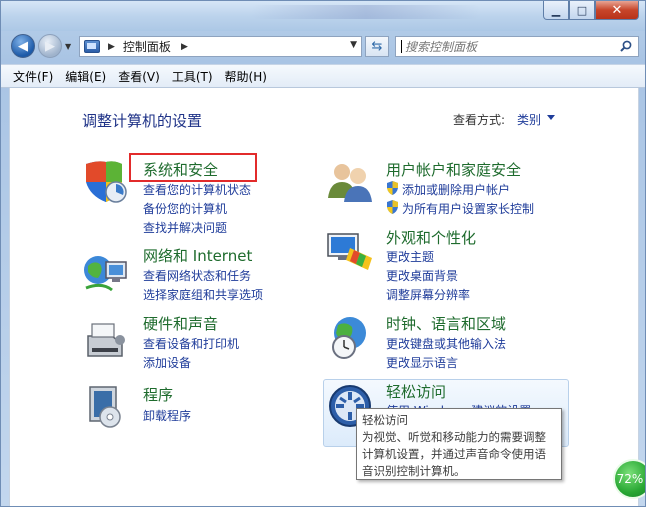 Image resolution: width=646 pixels, height=507 pixels. I want to click on window-caption-buttons: ▁ □ ✕, so click(591, 10).